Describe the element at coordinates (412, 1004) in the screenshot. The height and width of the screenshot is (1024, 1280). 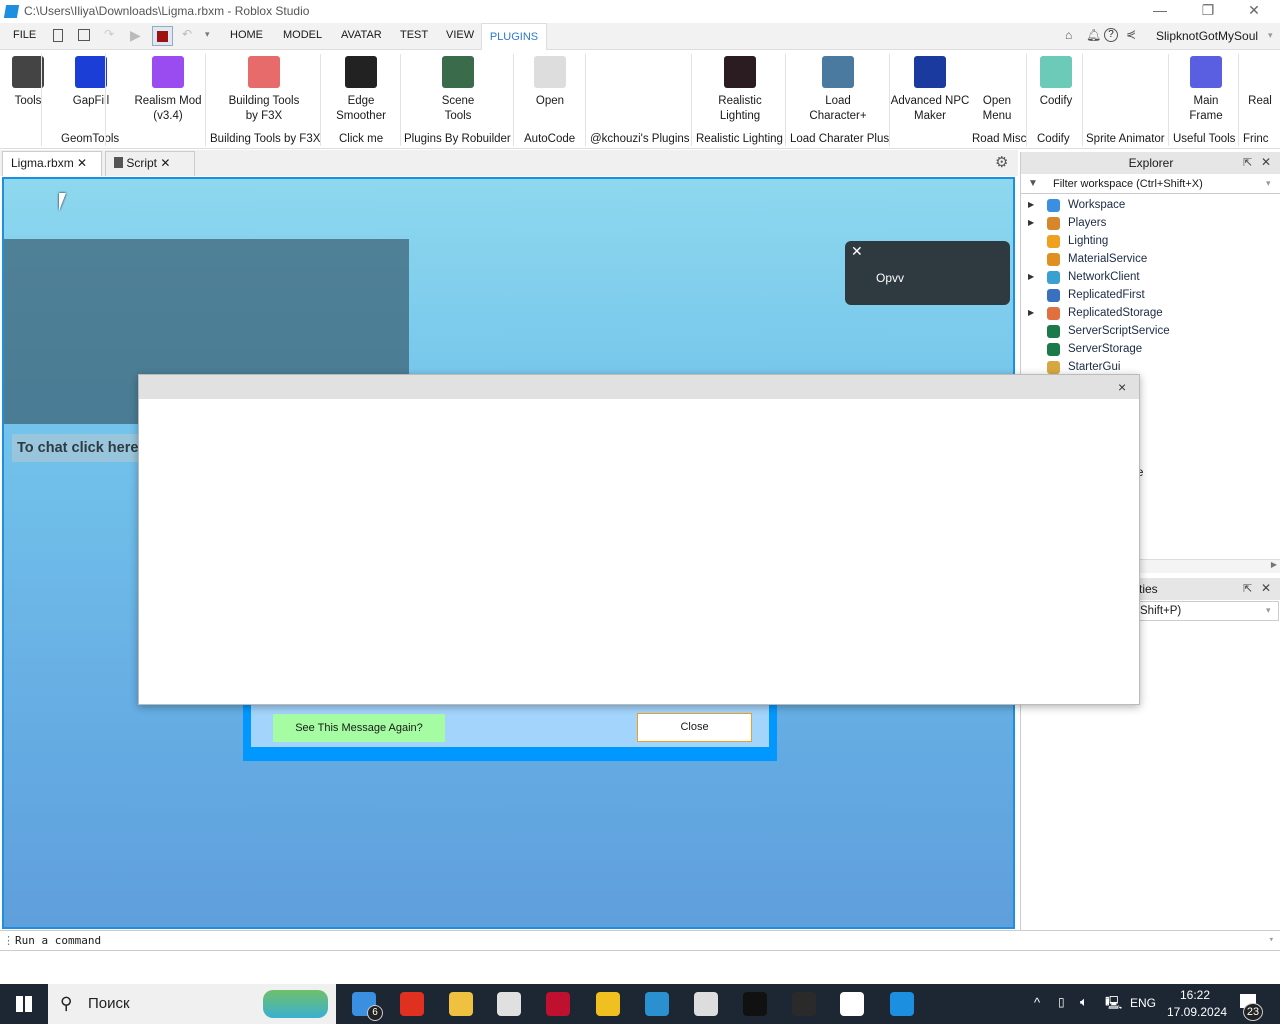
I see `yandex-browser-icon` at that location.